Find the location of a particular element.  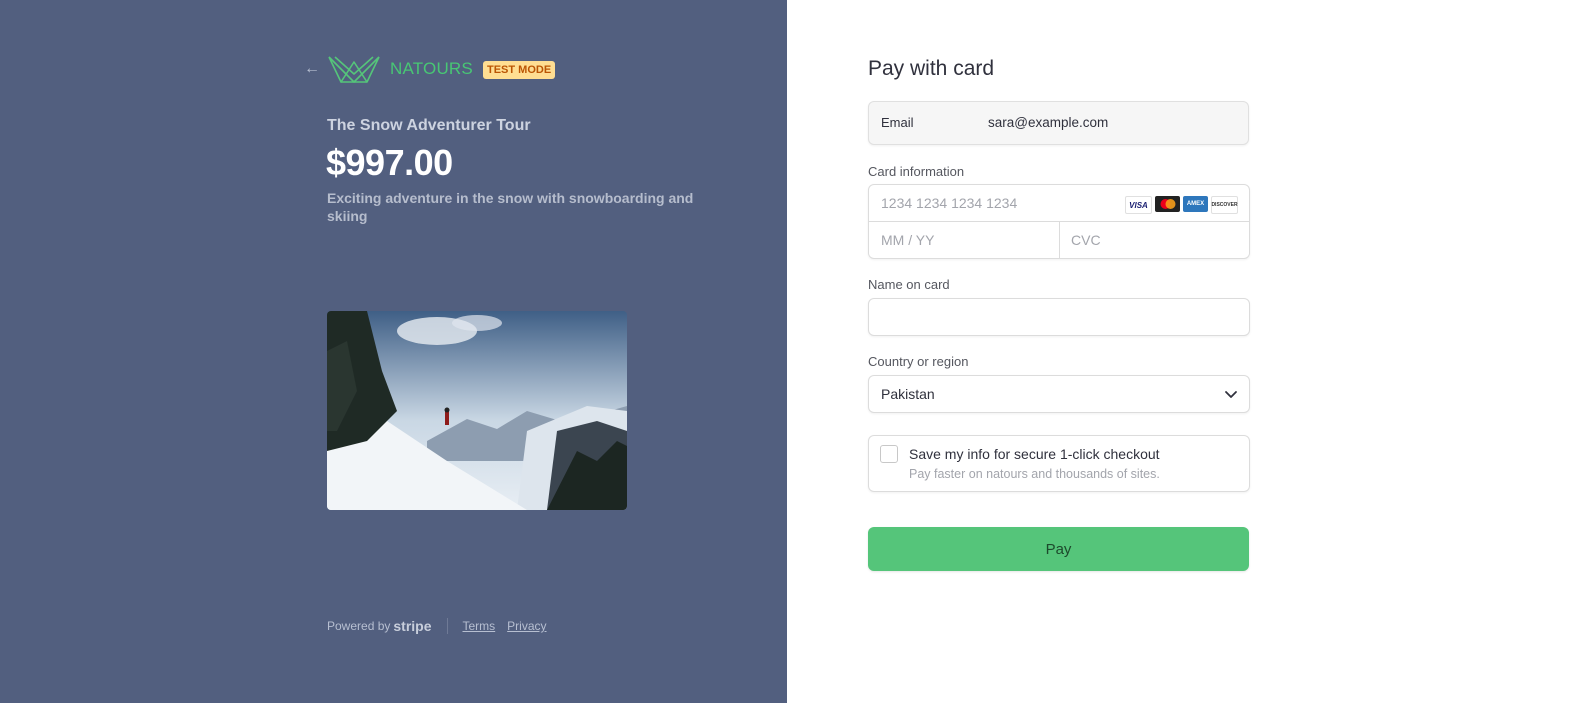

email-value: sara@example.com is located at coordinates (1048, 122).